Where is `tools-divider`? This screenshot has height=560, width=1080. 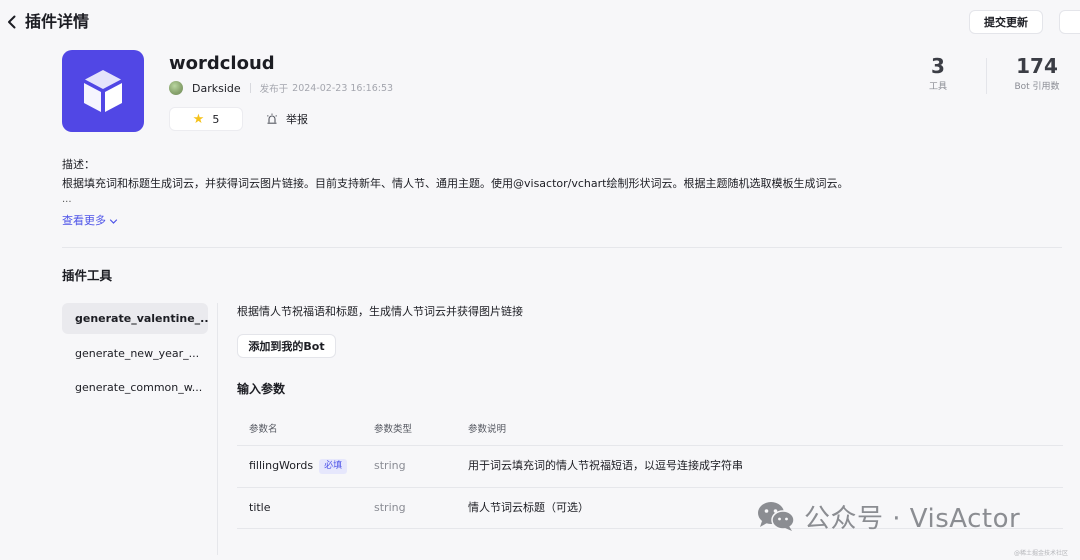 tools-divider is located at coordinates (217, 429).